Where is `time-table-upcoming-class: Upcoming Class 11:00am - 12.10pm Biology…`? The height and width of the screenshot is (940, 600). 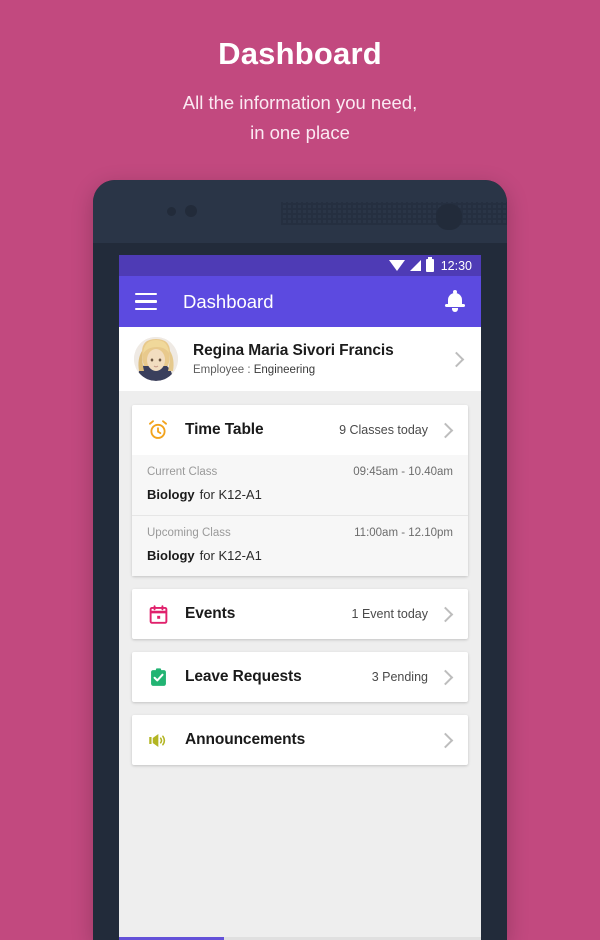
time-table-upcoming-class: Upcoming Class 11:00am - 12.10pm Biology… is located at coordinates (300, 545).